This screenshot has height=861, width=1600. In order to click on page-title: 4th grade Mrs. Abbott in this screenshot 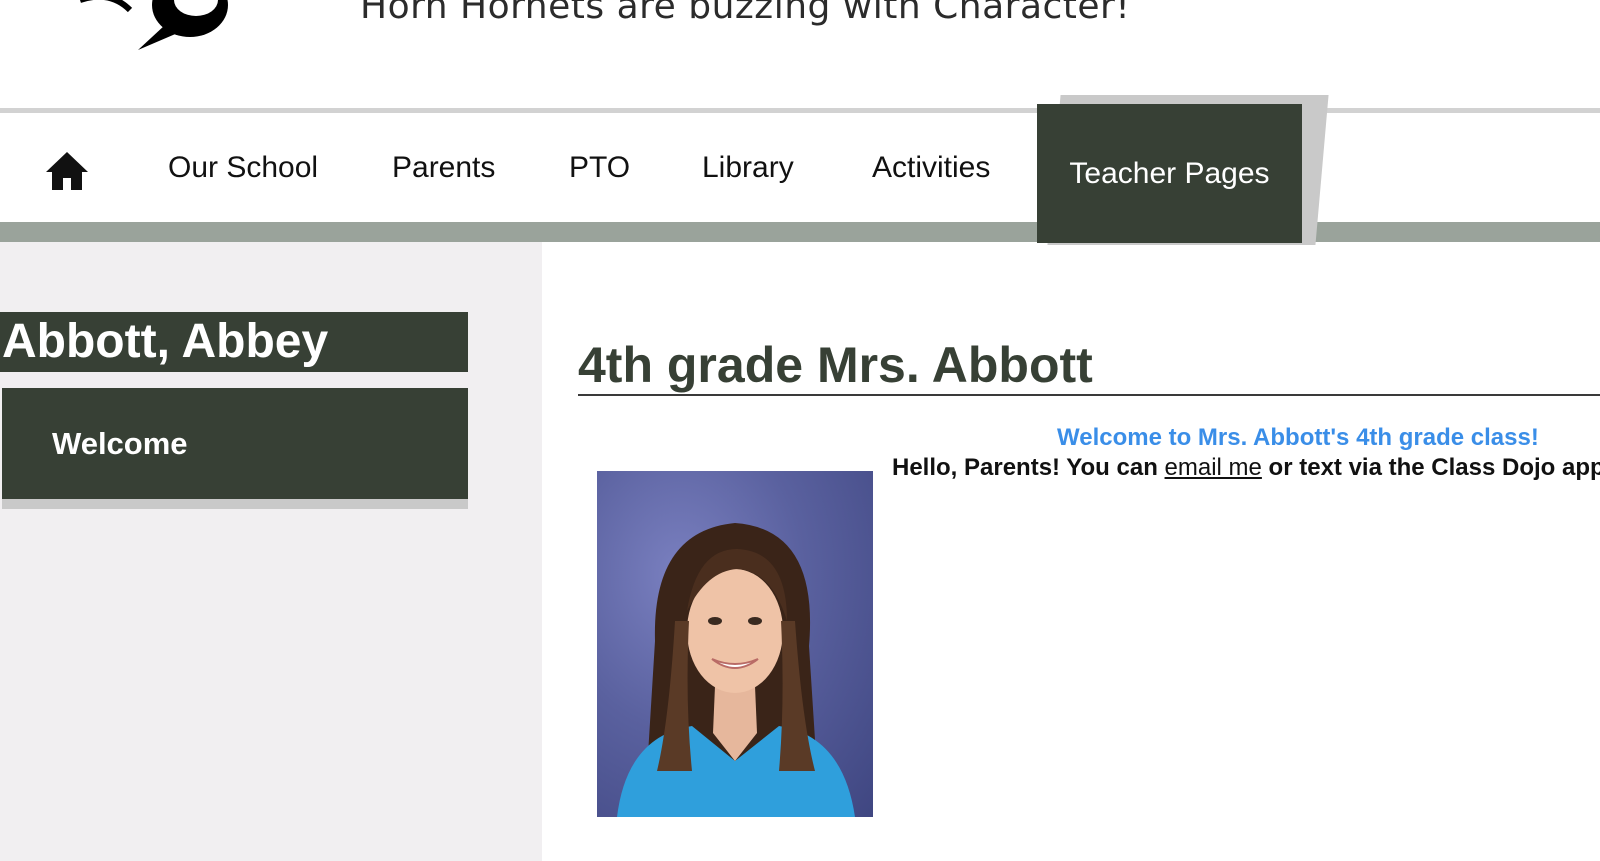, I will do `click(835, 365)`.